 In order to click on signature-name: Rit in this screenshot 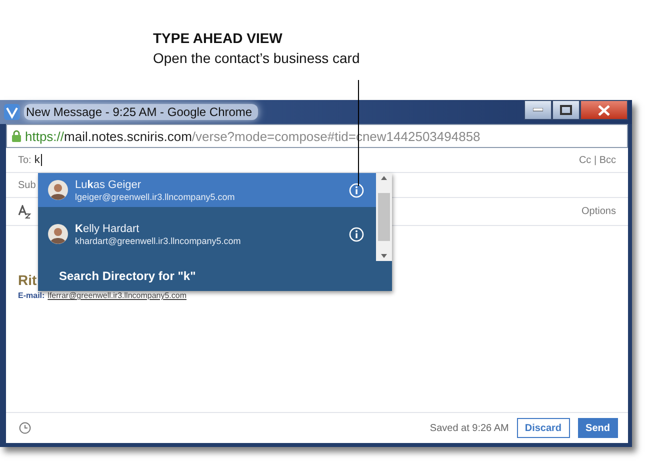, I will do `click(27, 280)`.